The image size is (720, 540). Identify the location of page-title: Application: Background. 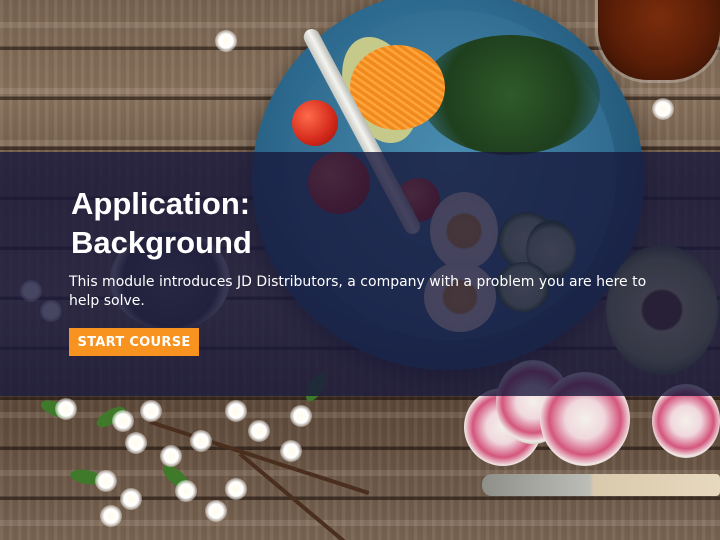
(221, 223).